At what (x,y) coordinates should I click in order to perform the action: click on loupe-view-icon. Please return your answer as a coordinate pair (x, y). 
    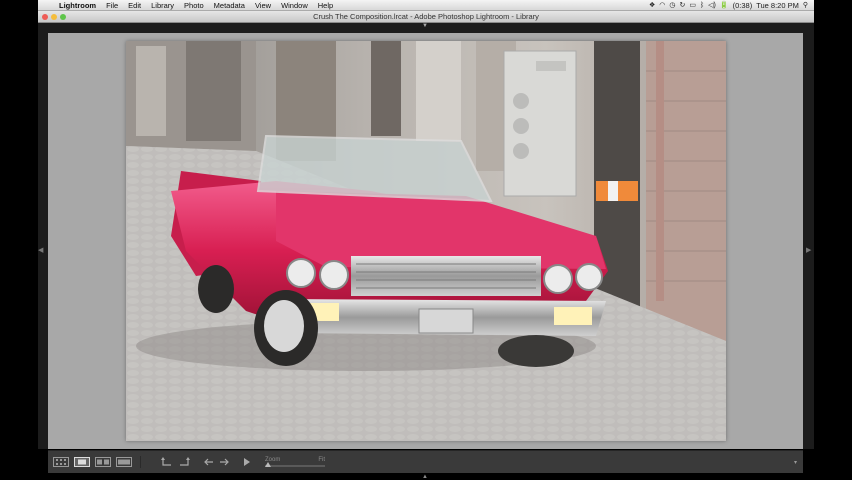
    Looking at the image, I should click on (82, 462).